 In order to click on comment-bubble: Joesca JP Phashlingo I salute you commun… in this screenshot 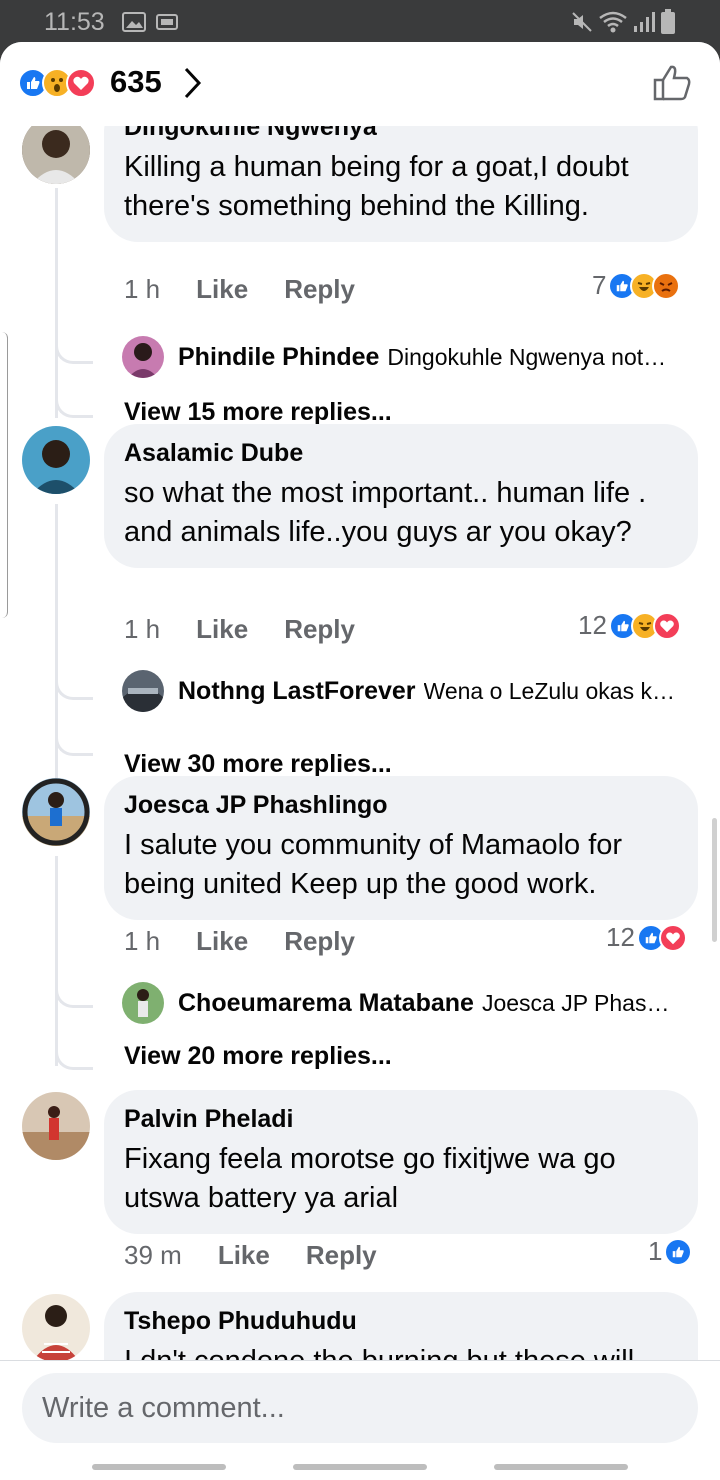, I will do `click(401, 848)`.